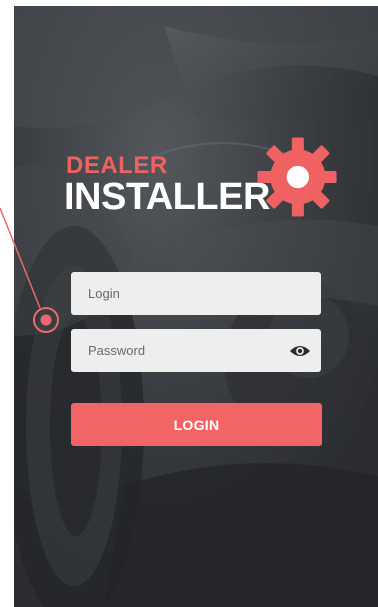 This screenshot has width=378, height=607. I want to click on login-button-label: LOGIN, so click(196, 424).